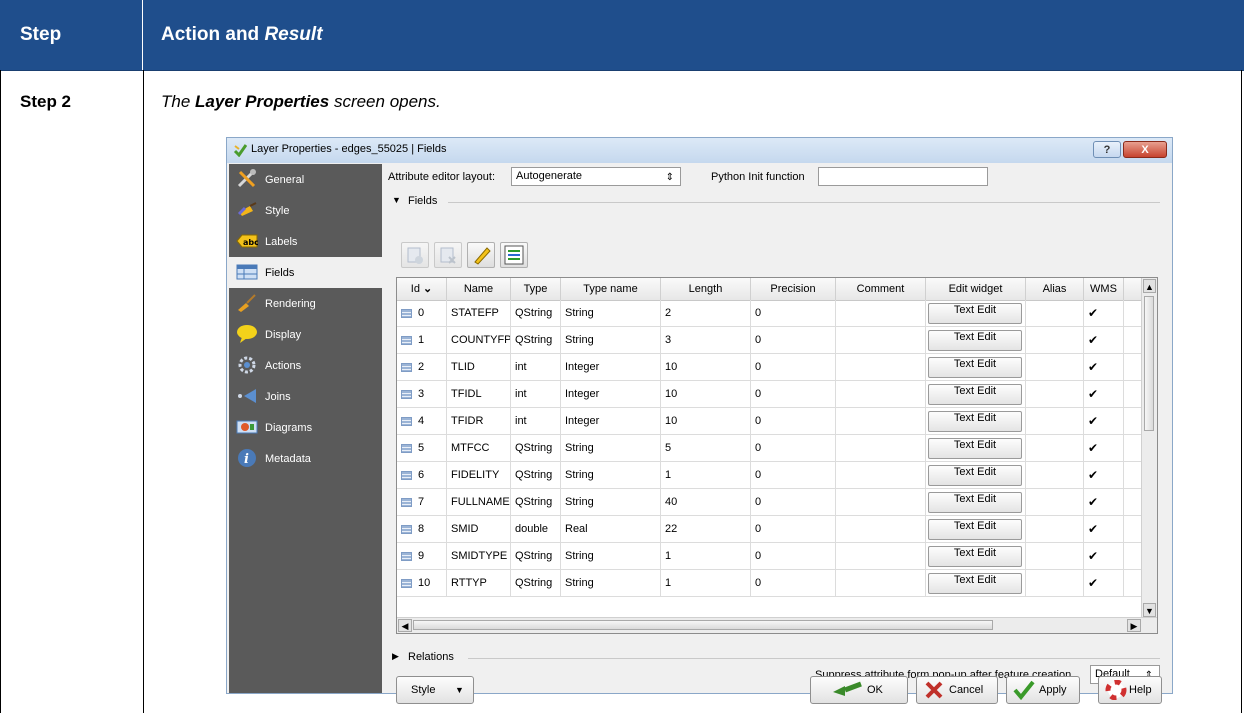  I want to click on delete-column-button, so click(448, 255).